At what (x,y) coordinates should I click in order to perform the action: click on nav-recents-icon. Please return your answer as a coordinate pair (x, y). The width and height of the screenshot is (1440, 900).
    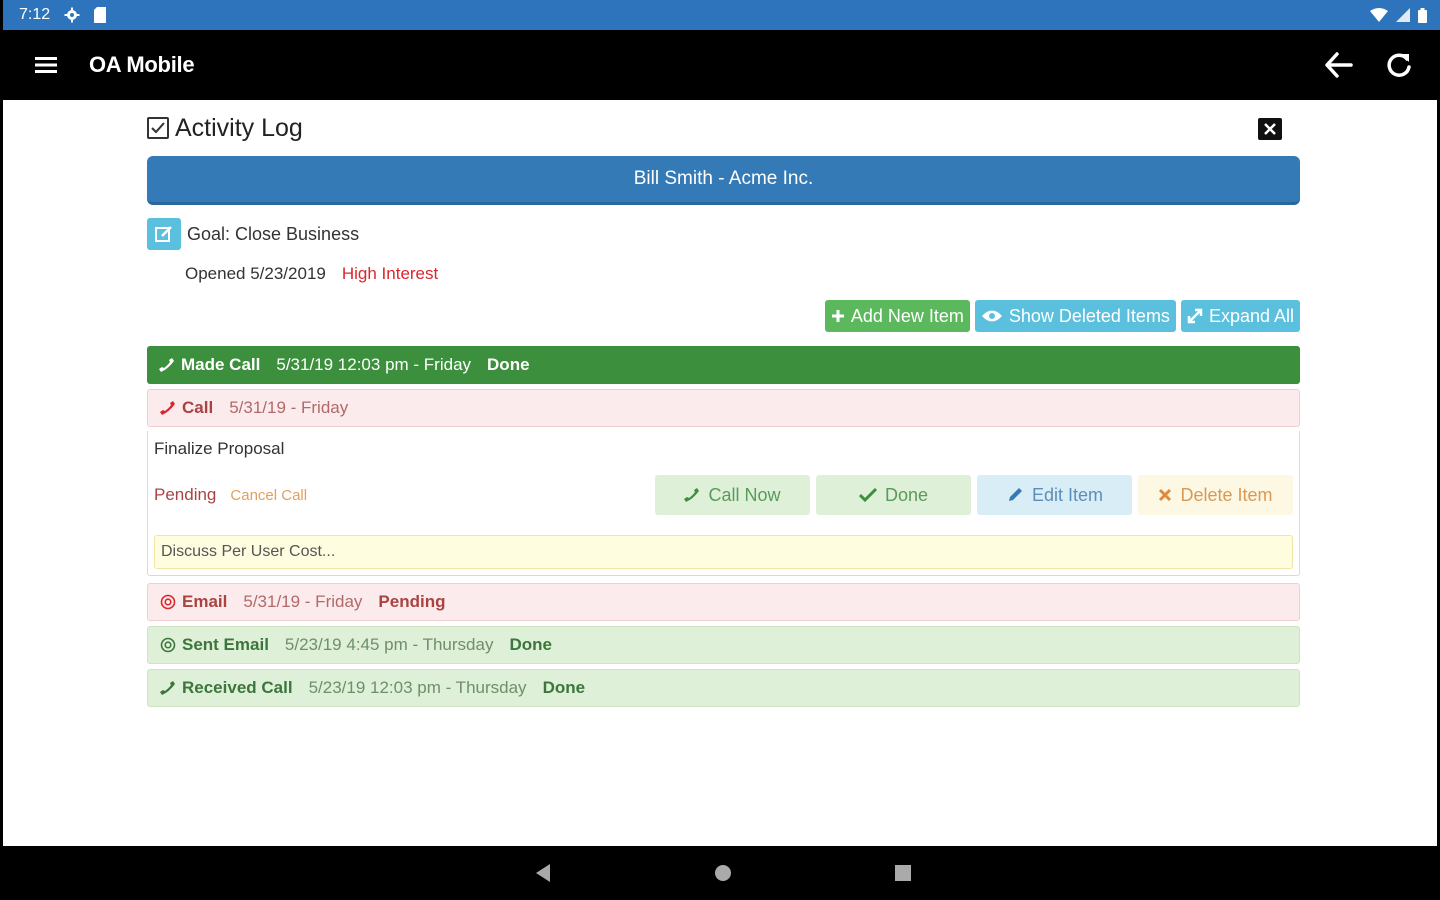
    Looking at the image, I should click on (903, 873).